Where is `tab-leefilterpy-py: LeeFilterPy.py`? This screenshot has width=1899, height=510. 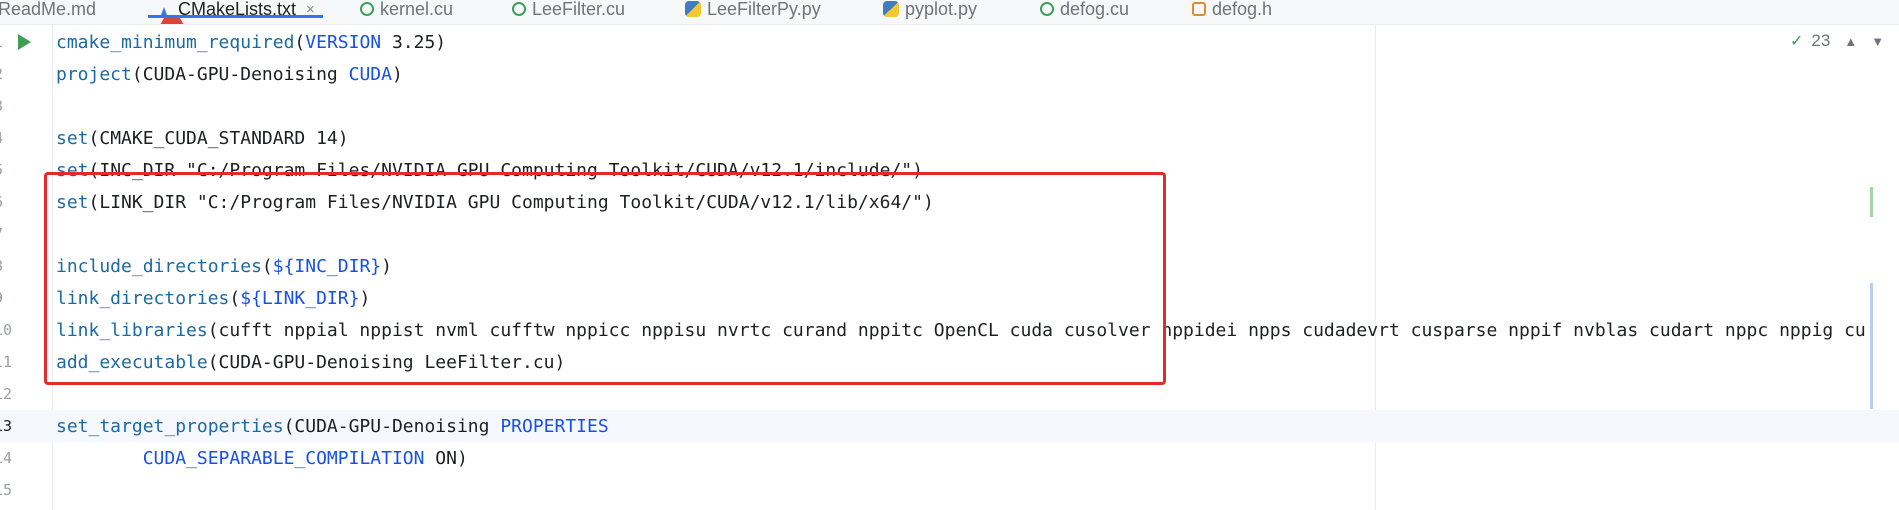
tab-leefilterpy-py: LeeFilterPy.py is located at coordinates (753, 12).